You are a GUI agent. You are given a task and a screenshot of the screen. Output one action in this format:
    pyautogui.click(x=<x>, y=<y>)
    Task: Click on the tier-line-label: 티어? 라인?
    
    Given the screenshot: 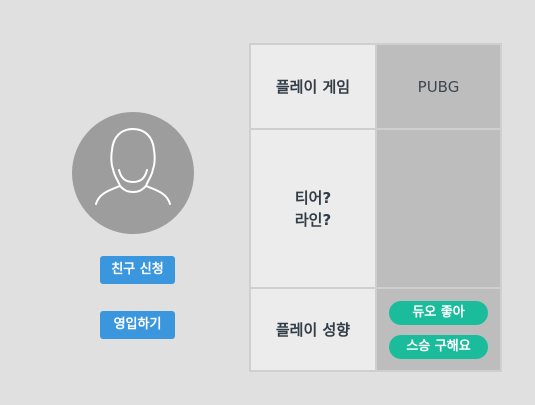 What is the action you would take?
    pyautogui.click(x=313, y=208)
    